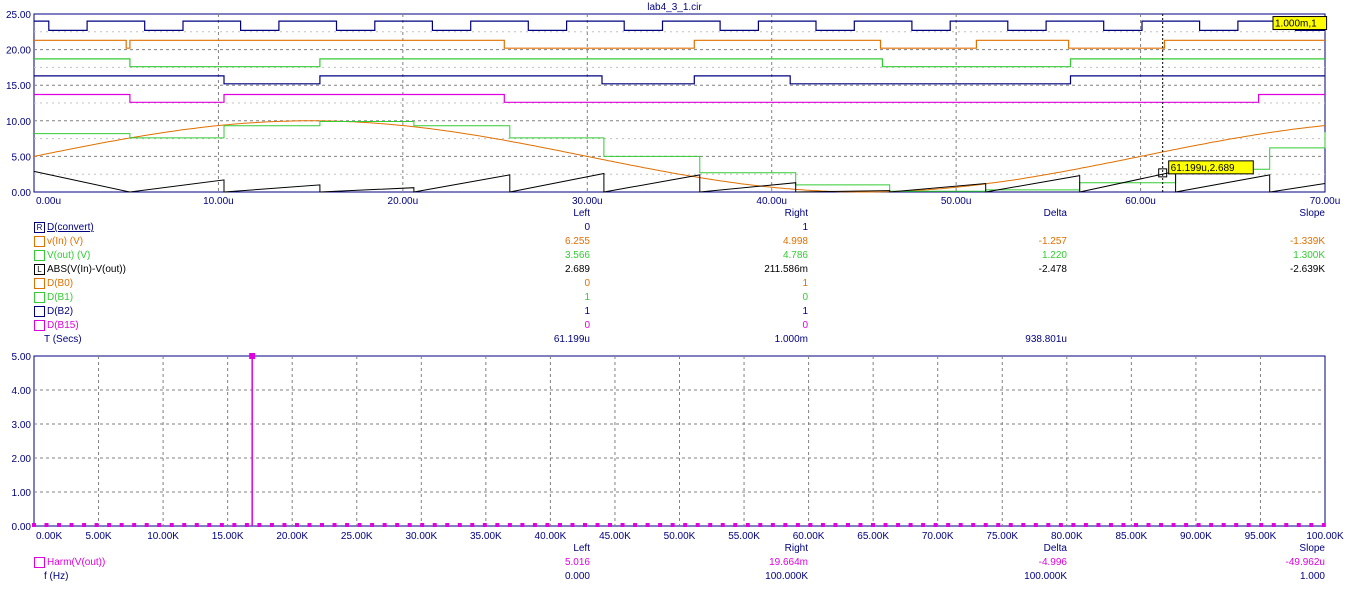 The width and height of the screenshot is (1349, 589). I want to click on top-y-tick-label: 10.00, so click(18, 122).